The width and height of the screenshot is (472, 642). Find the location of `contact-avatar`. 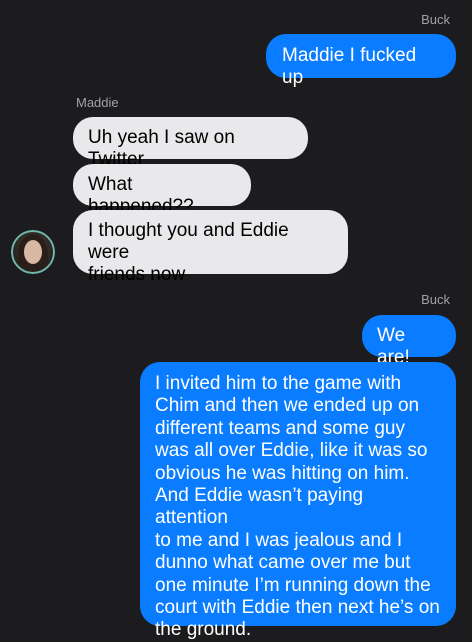

contact-avatar is located at coordinates (33, 252).